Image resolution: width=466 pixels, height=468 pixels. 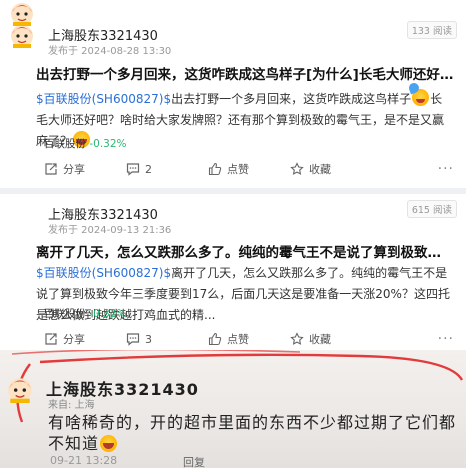 I want to click on action-bar: 分享 2 点赞 收藏 ···, so click(x=249, y=169).